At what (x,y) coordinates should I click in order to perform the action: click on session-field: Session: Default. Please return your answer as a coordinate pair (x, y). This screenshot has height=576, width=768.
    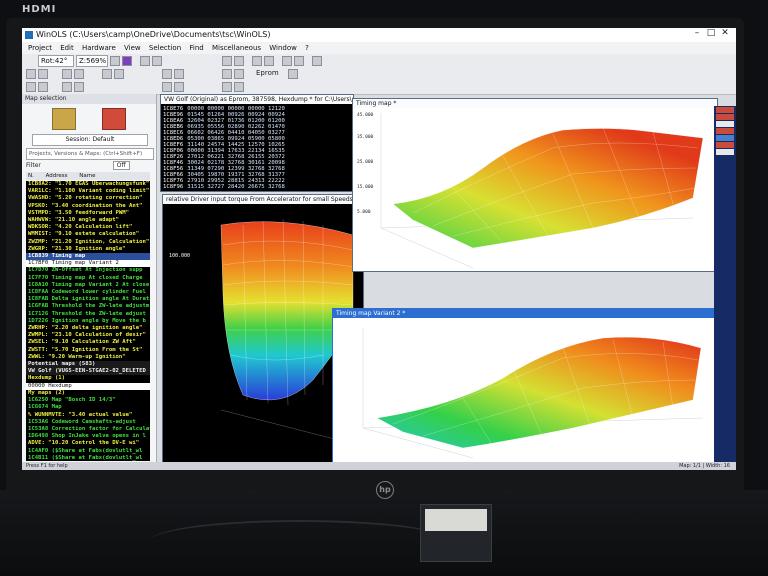
    Looking at the image, I should click on (90, 140).